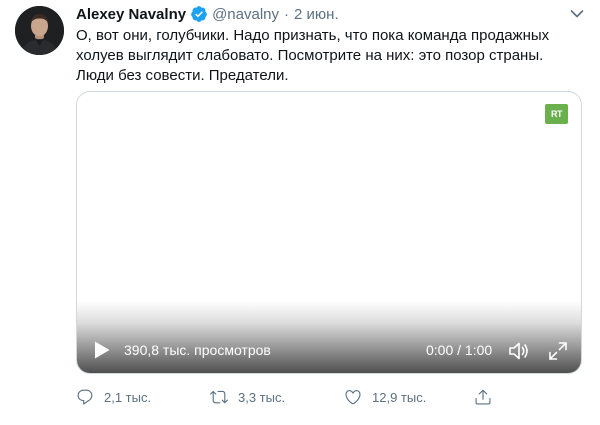 The width and height of the screenshot is (600, 425). What do you see at coordinates (245, 14) in the screenshot?
I see `author-handle: @navalny` at bounding box center [245, 14].